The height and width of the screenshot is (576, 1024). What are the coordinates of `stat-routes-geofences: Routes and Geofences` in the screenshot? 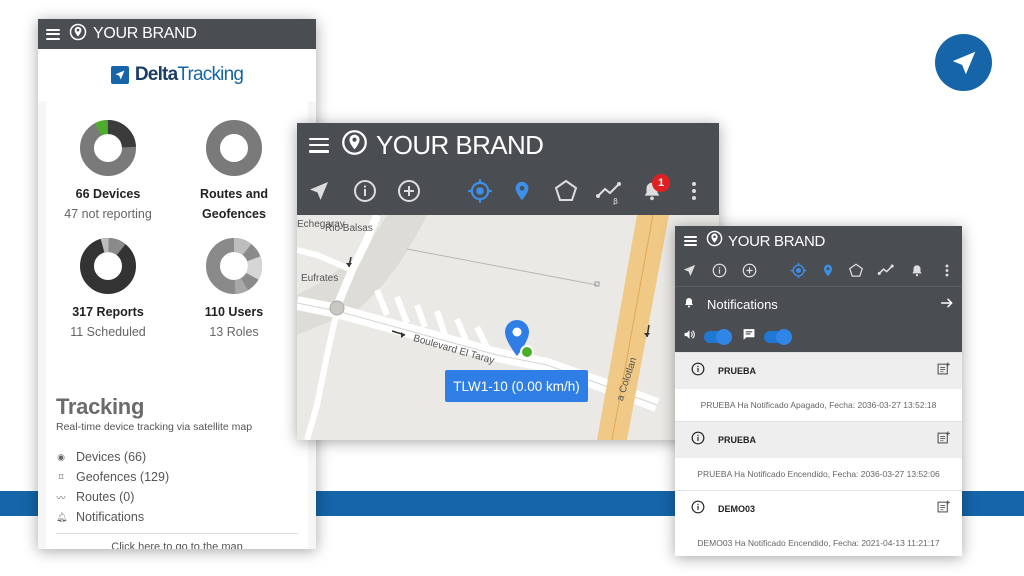 It's located at (234, 171).